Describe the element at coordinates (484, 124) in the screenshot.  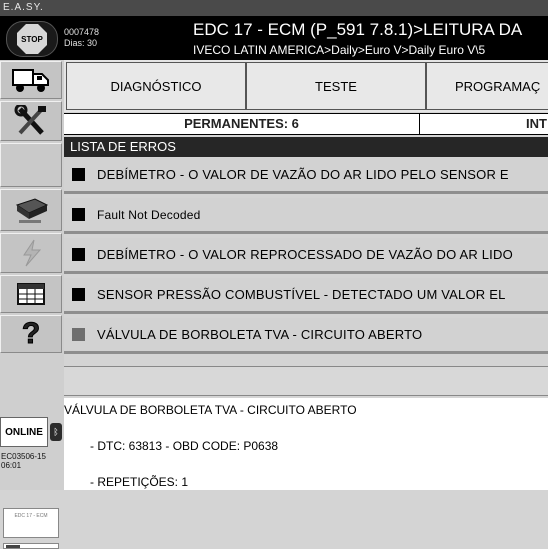
I see `intermittent-count: INT` at that location.